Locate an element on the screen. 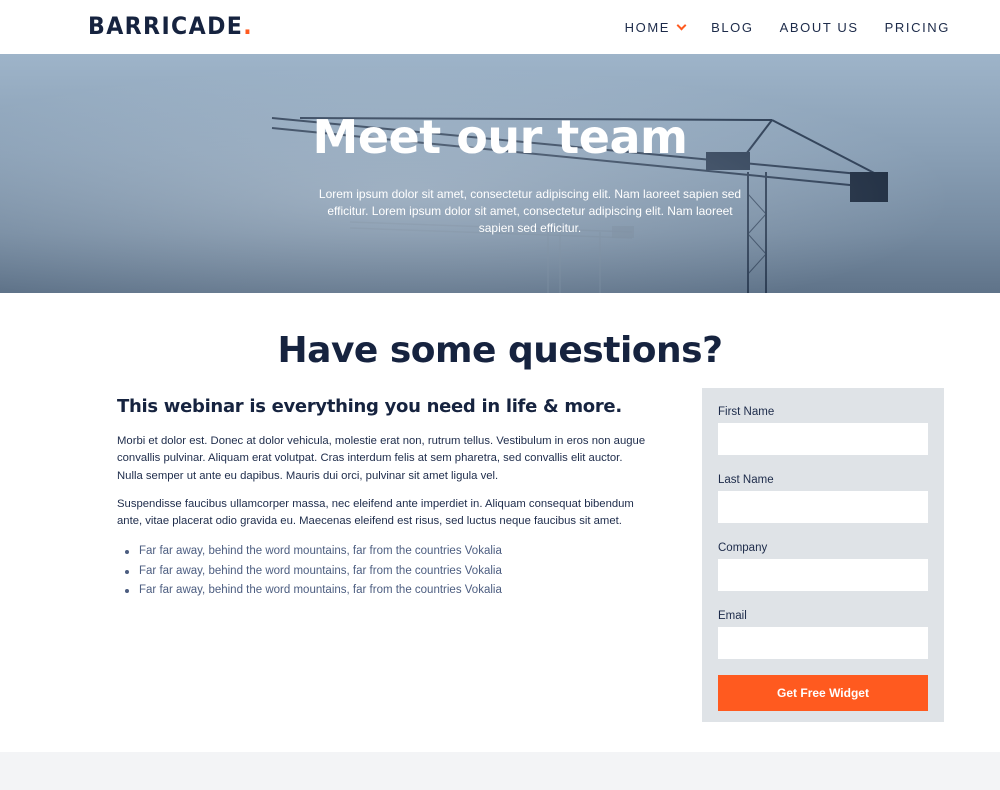  chevron-down-icon is located at coordinates (681, 25).